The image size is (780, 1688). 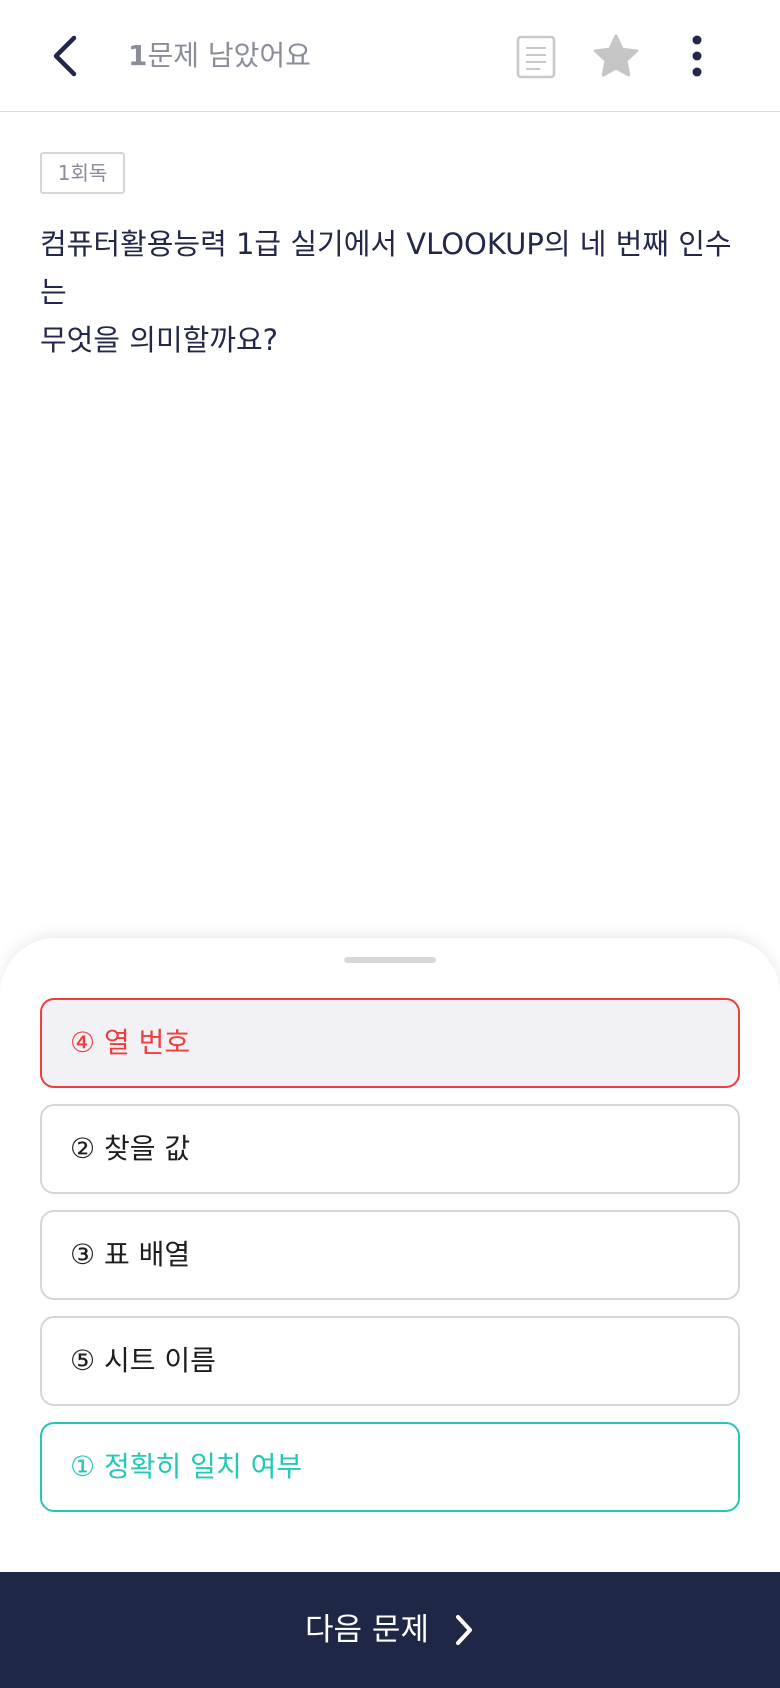 I want to click on more-options-button, so click(x=697, y=56).